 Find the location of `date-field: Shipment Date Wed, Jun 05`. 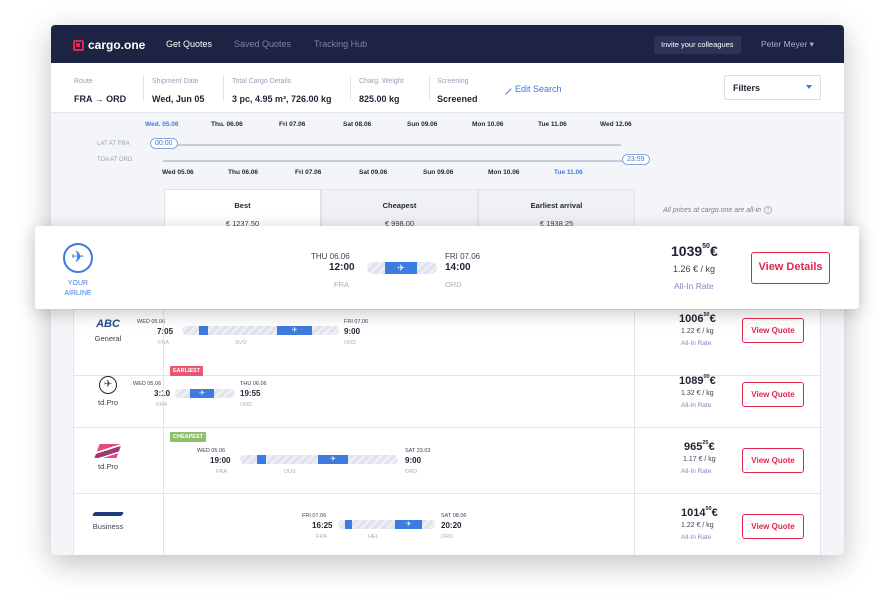

date-field: Shipment Date Wed, Jun 05 is located at coordinates (178, 92).